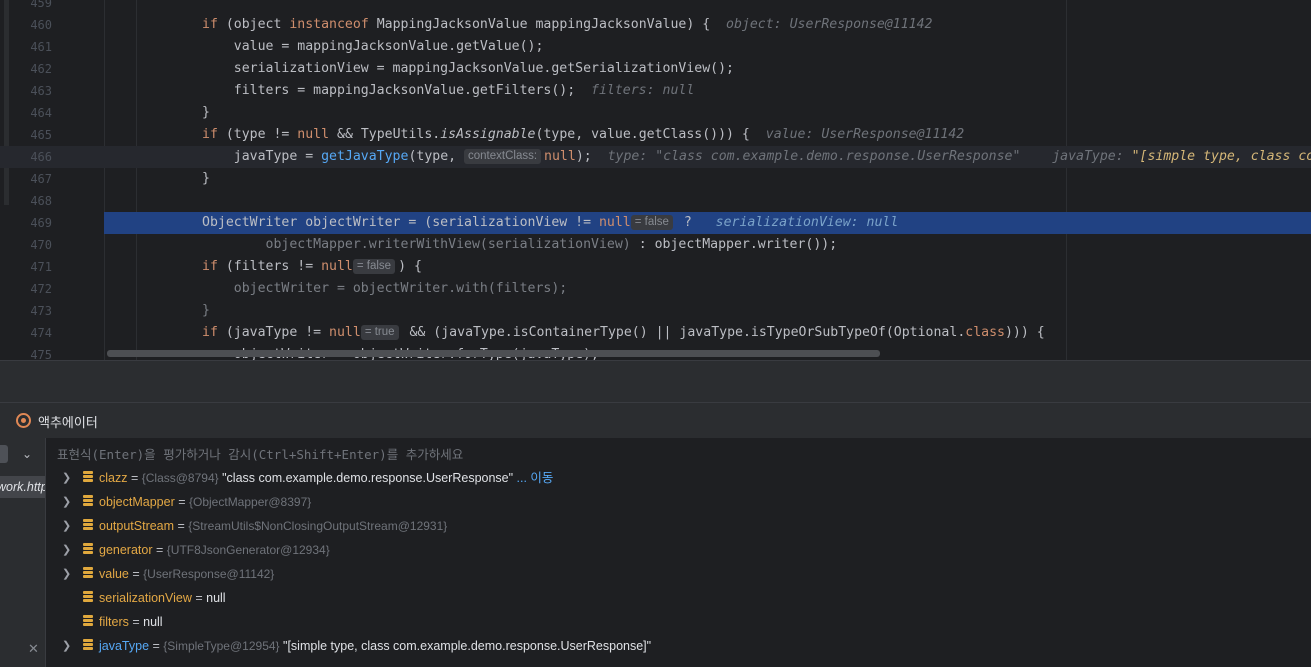 The image size is (1311, 667). Describe the element at coordinates (679, 622) in the screenshot. I see `variable-row: filters = null` at that location.